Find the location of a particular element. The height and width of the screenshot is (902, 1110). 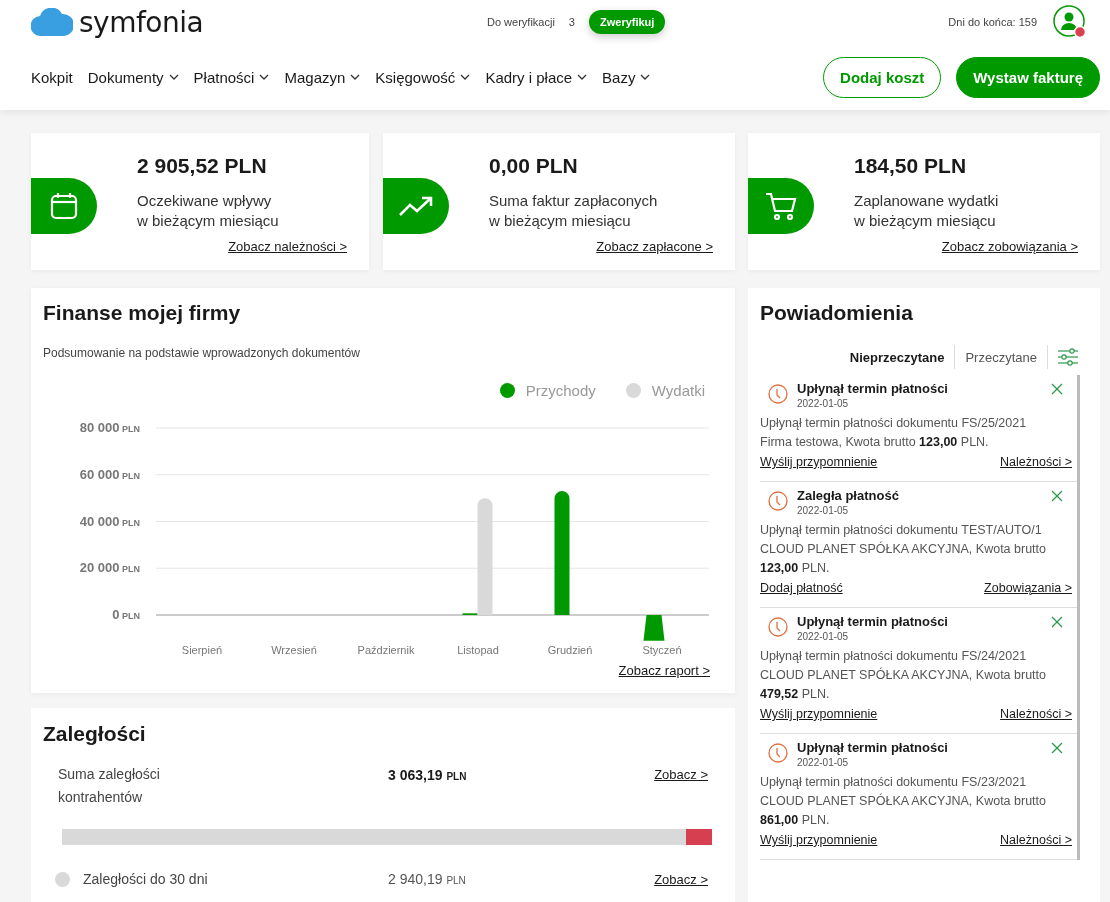

nav-item: Kadry i płace is located at coordinates (536, 77).